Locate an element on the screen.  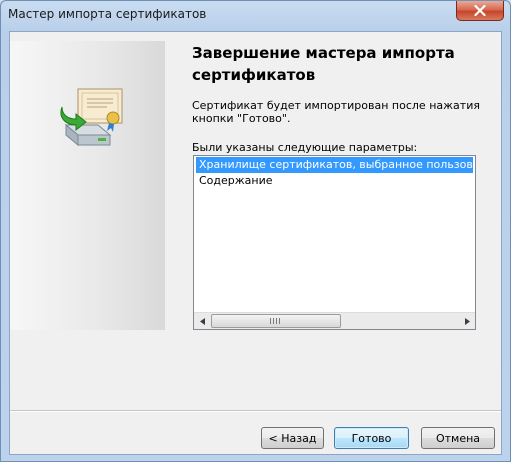
title-bar: Мастер импорта сертификатов is located at coordinates (255, 15).